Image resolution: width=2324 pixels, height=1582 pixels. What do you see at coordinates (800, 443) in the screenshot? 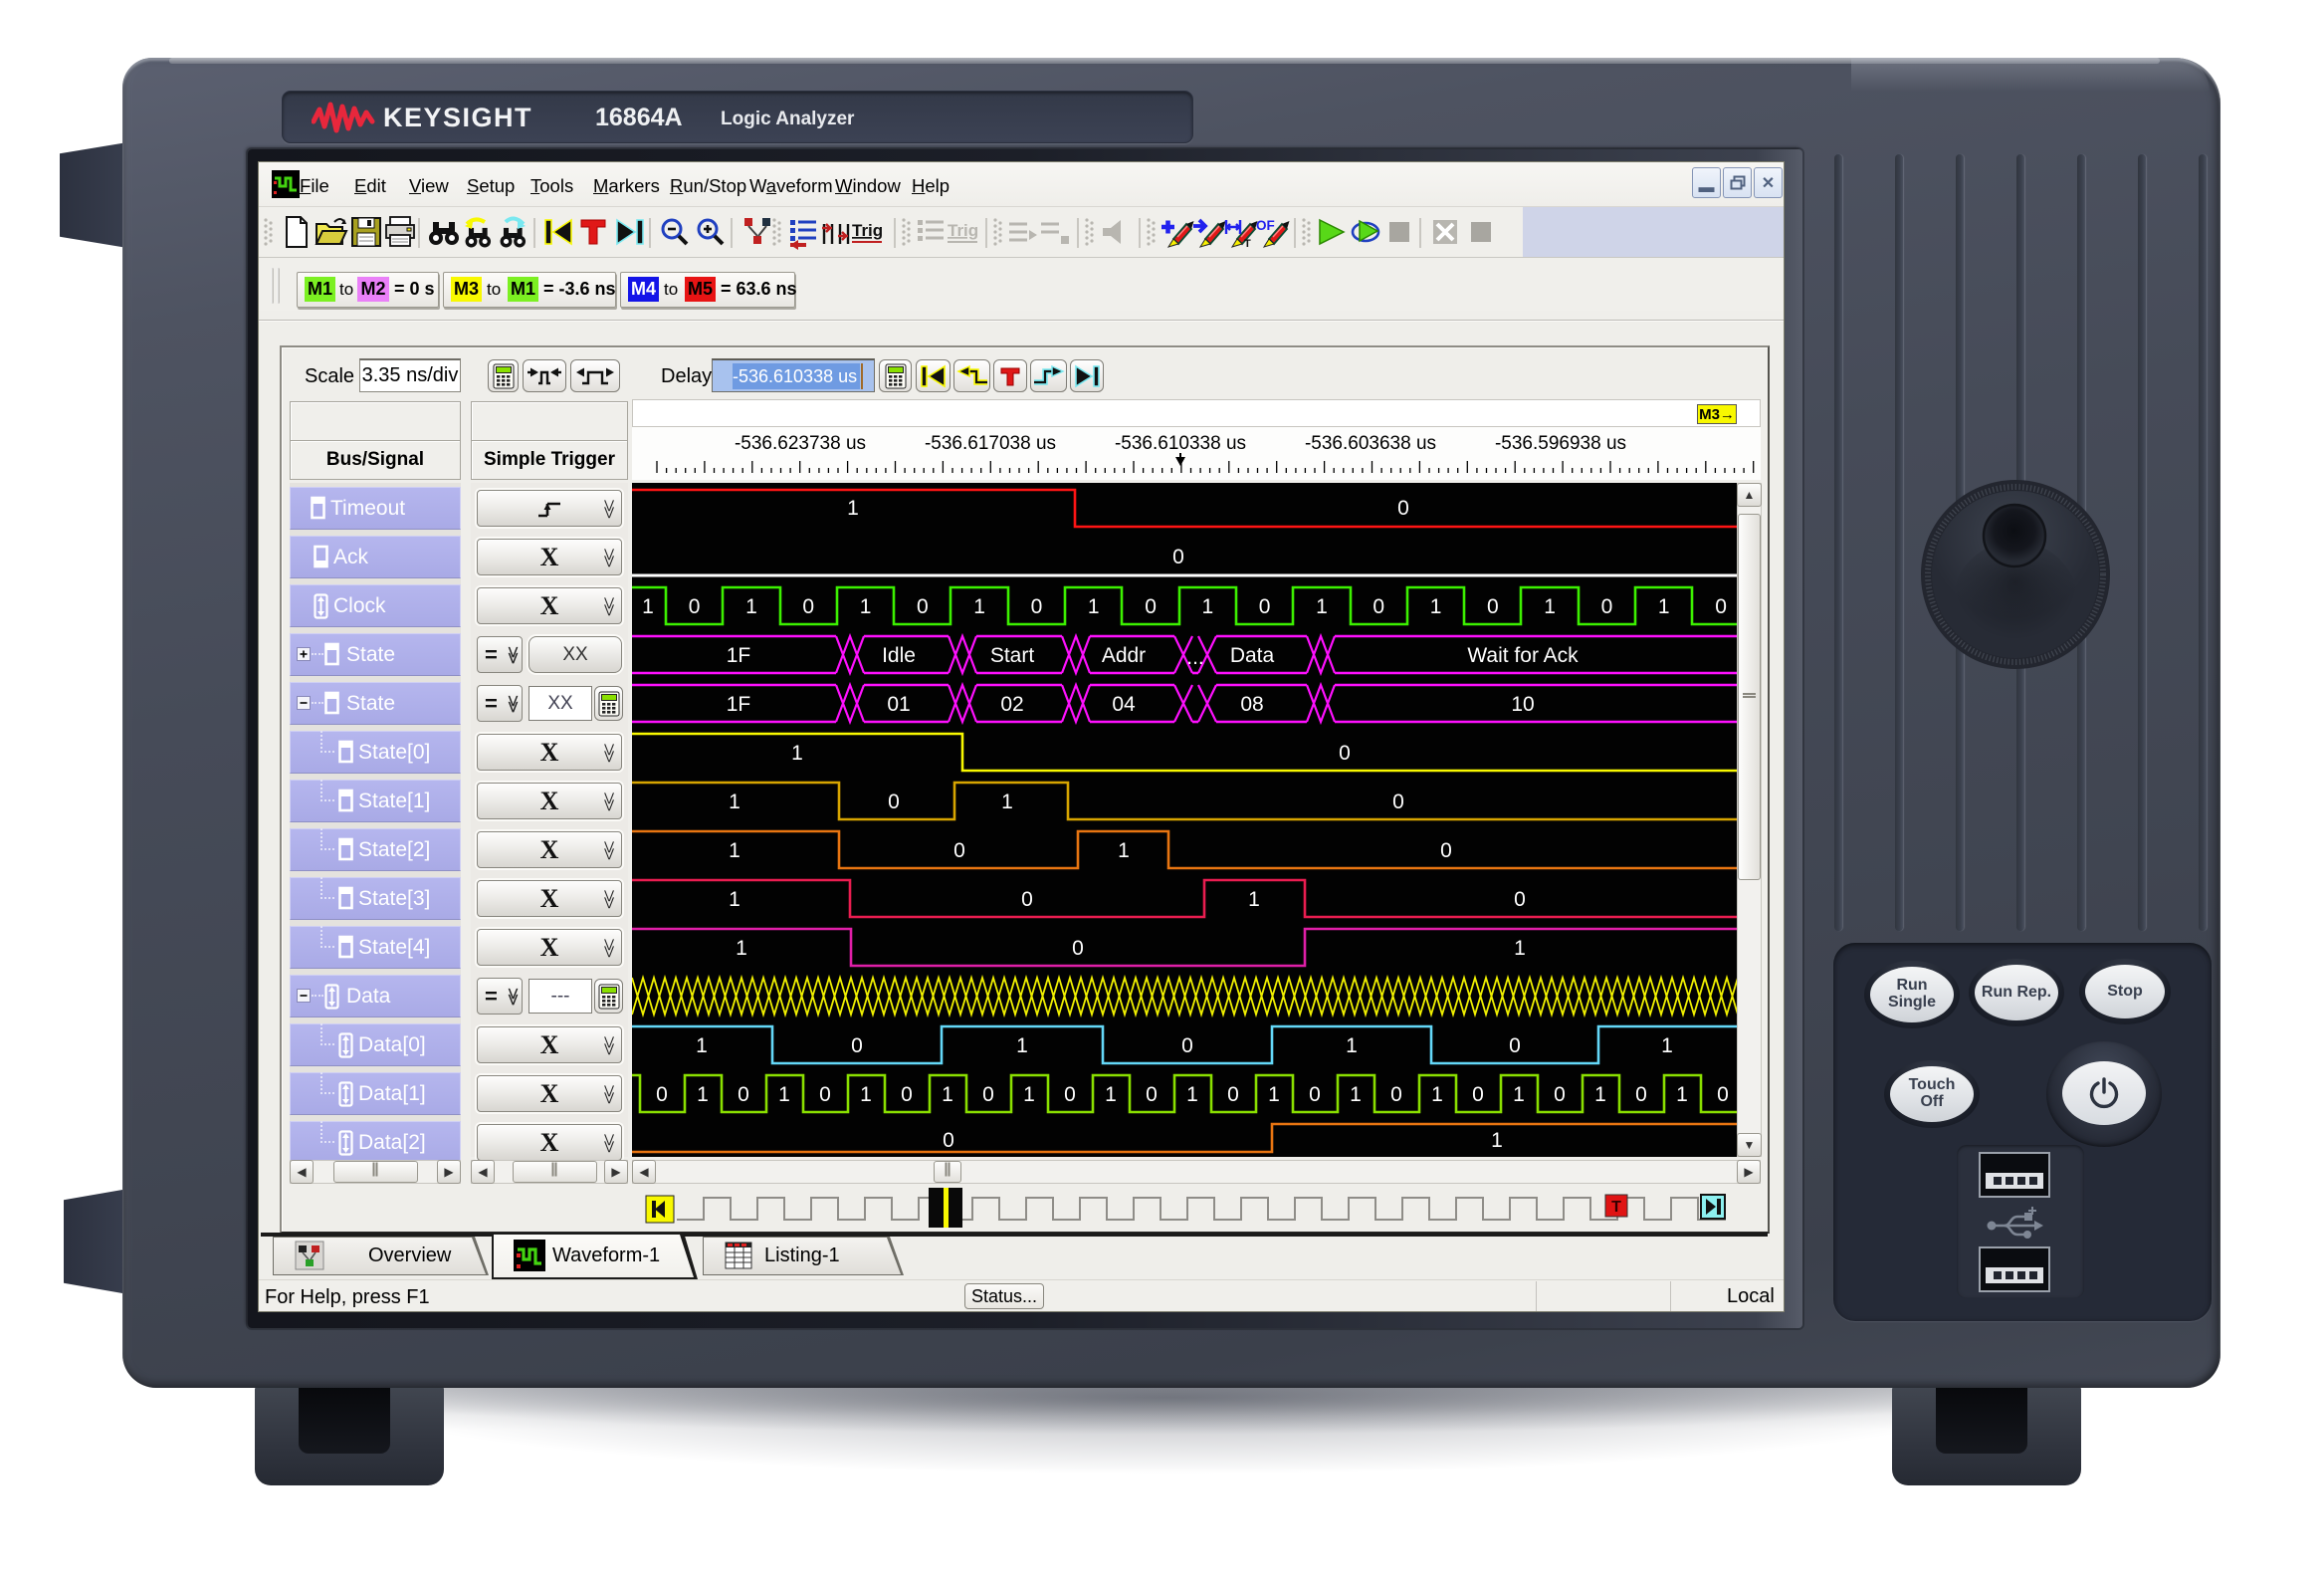
I see `svg-text: -536.623738 us` at bounding box center [800, 443].